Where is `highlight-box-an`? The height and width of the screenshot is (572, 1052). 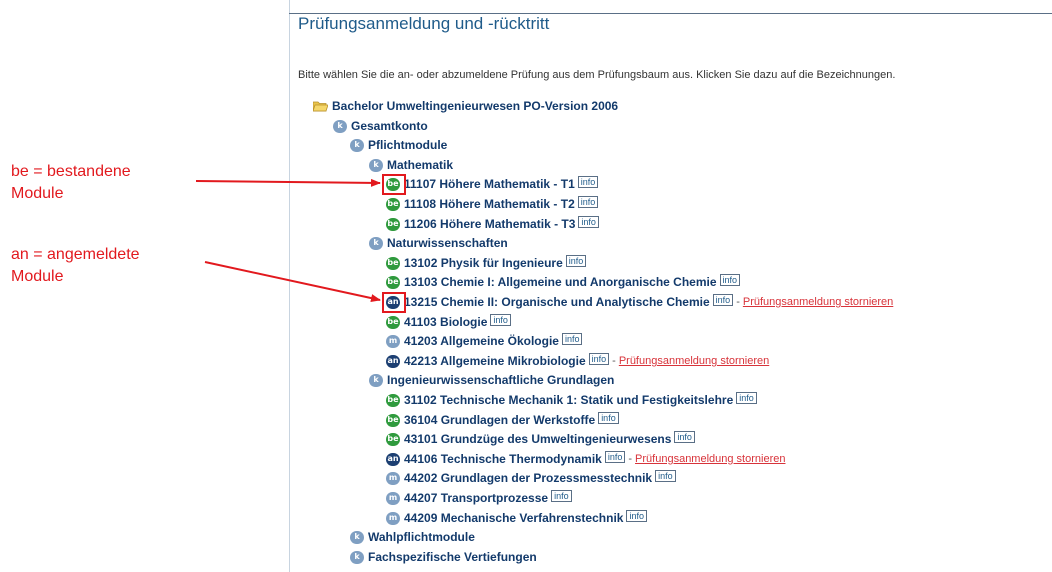
highlight-box-an is located at coordinates (394, 302).